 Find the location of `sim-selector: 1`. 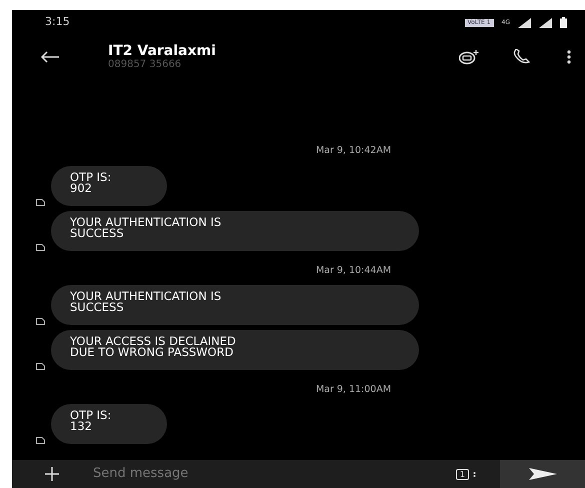

sim-selector: 1 is located at coordinates (462, 474).